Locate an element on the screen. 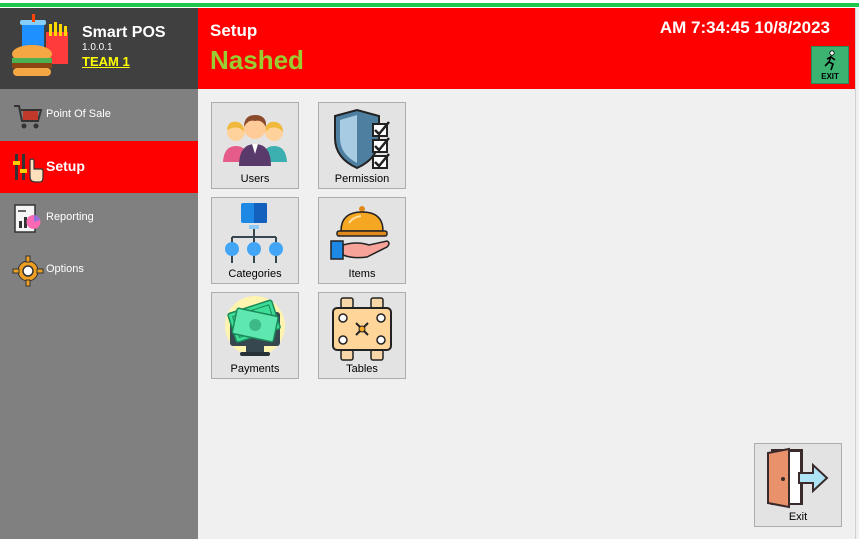 The width and height of the screenshot is (859, 539). clock-display: AM 7:34:45 10/8/2023 is located at coordinates (744, 27).